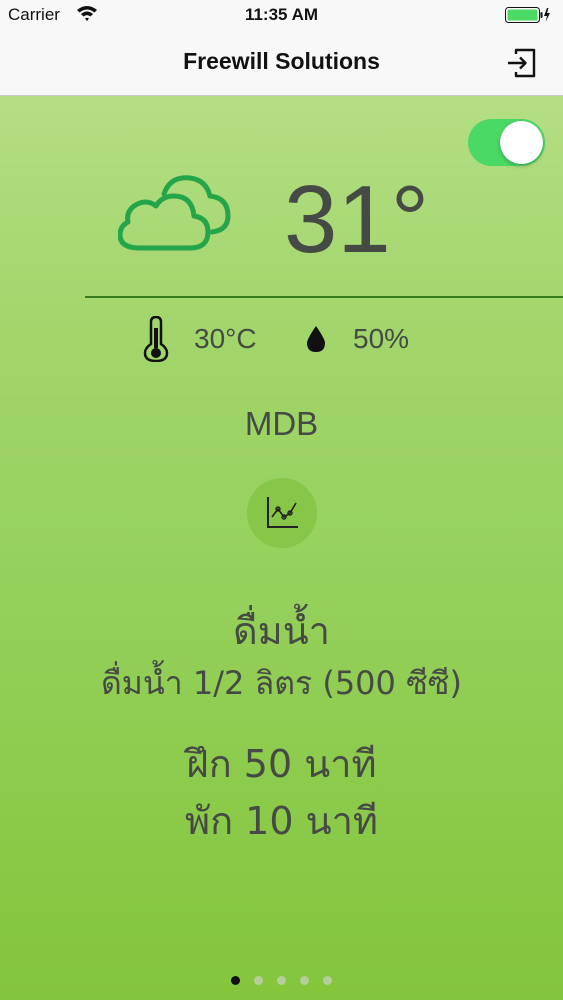 The image size is (563, 1000). Describe the element at coordinates (528, 17) in the screenshot. I see `battery-icon` at that location.